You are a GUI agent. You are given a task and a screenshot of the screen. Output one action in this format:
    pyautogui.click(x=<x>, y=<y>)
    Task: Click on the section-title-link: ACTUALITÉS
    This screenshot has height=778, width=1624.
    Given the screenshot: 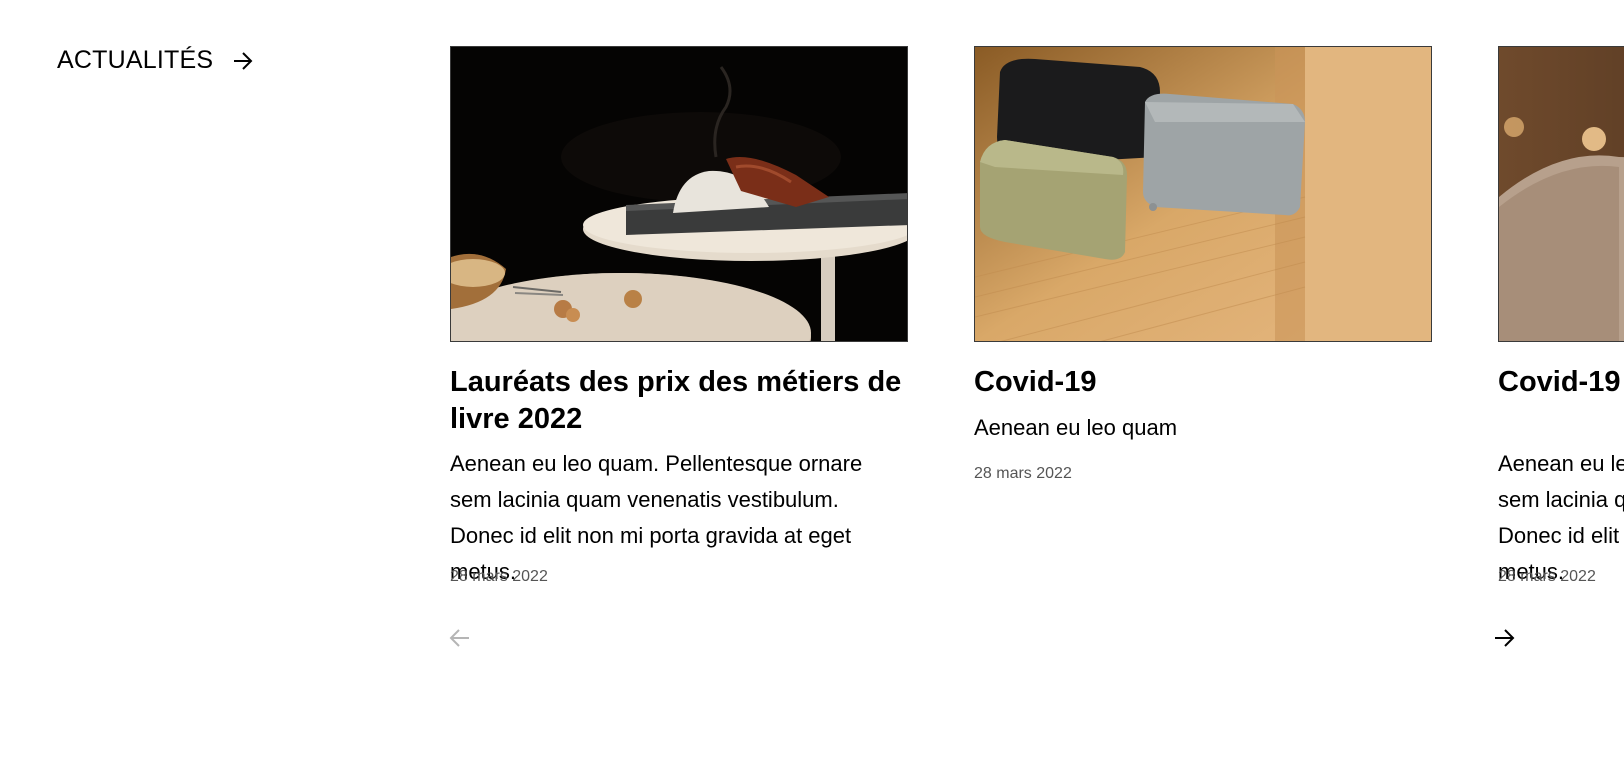 What is the action you would take?
    pyautogui.click(x=155, y=60)
    